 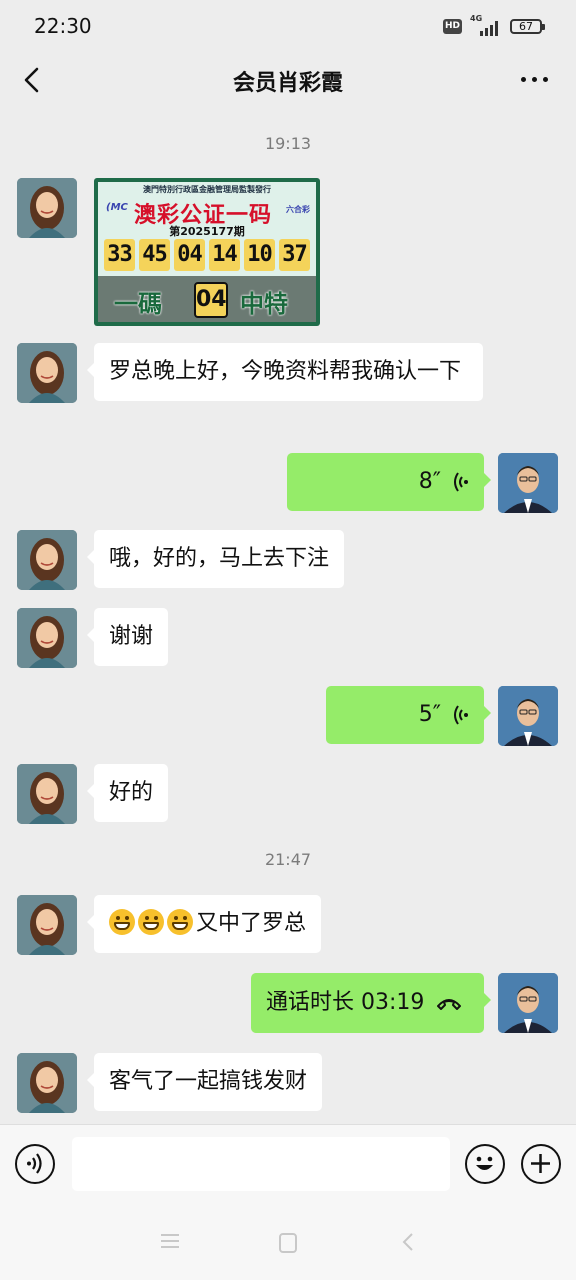 I want to click on message-text: 好的, so click(x=131, y=792).